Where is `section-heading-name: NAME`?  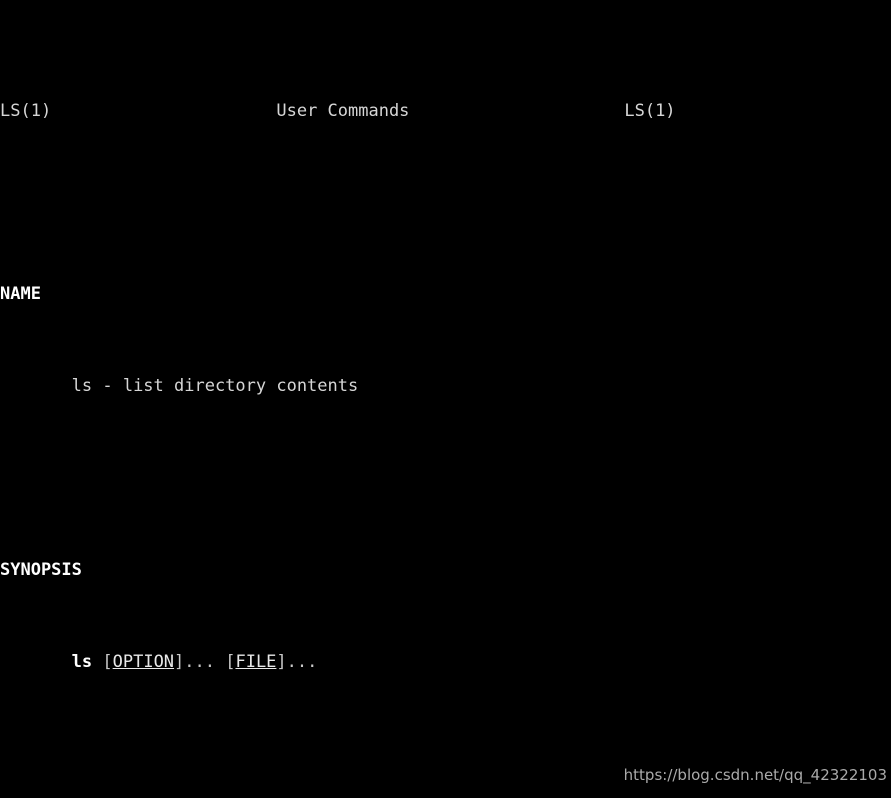 section-heading-name: NAME is located at coordinates (445, 294).